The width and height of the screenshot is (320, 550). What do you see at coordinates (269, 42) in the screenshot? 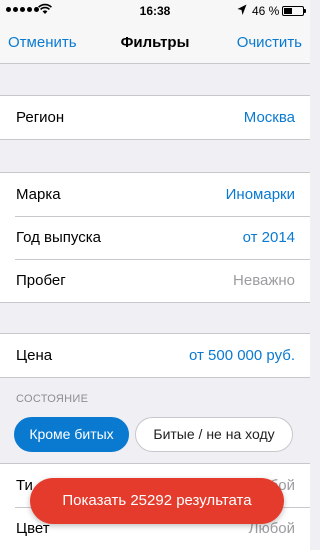
I see `clear-button: Очистить` at bounding box center [269, 42].